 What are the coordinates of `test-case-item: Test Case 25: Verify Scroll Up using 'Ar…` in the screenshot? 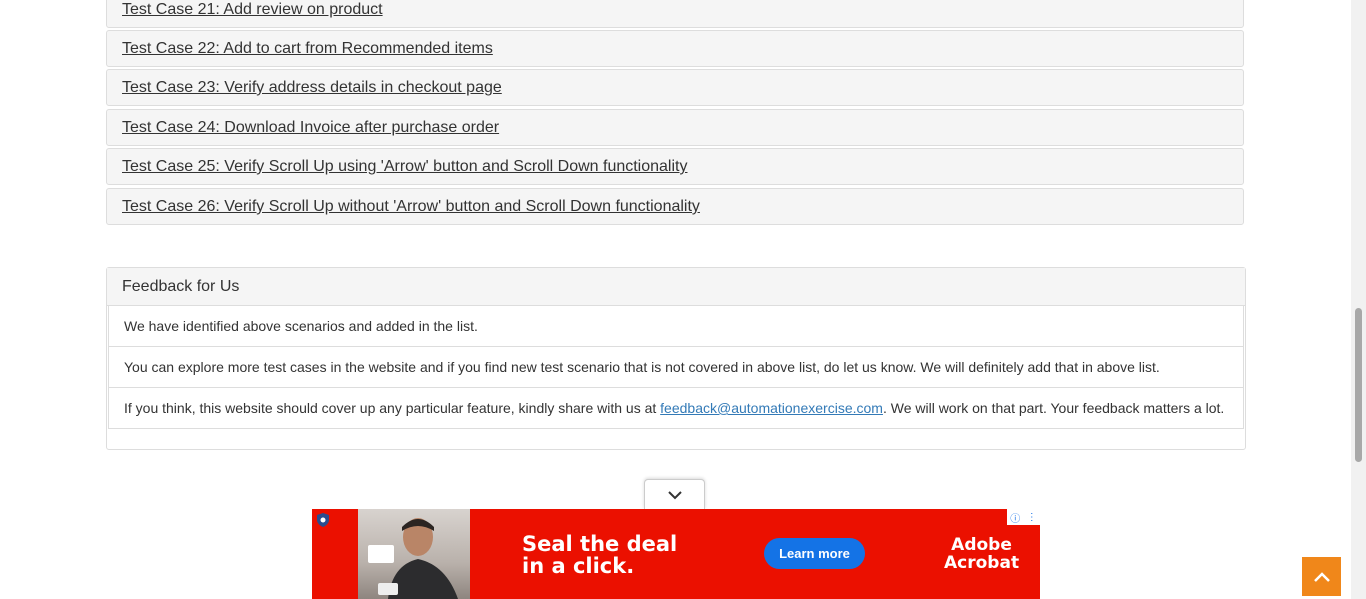 It's located at (675, 166).